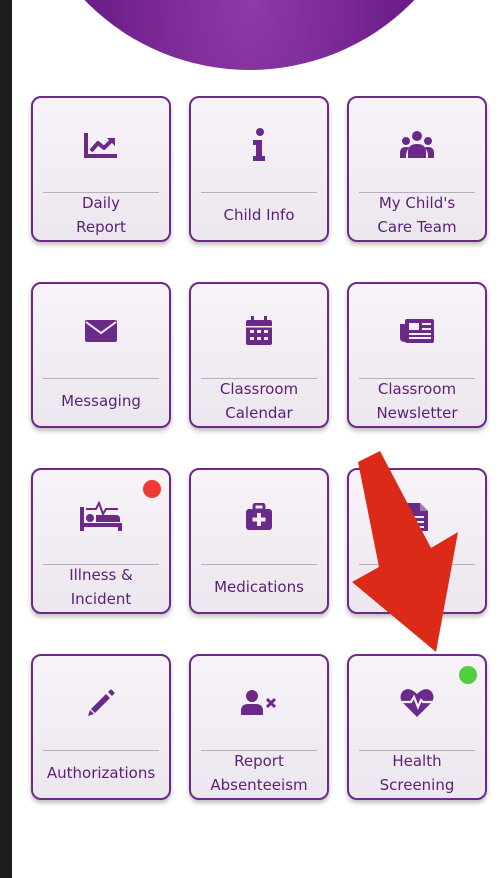  What do you see at coordinates (101, 587) in the screenshot?
I see `tile-label: Illness & Incident` at bounding box center [101, 587].